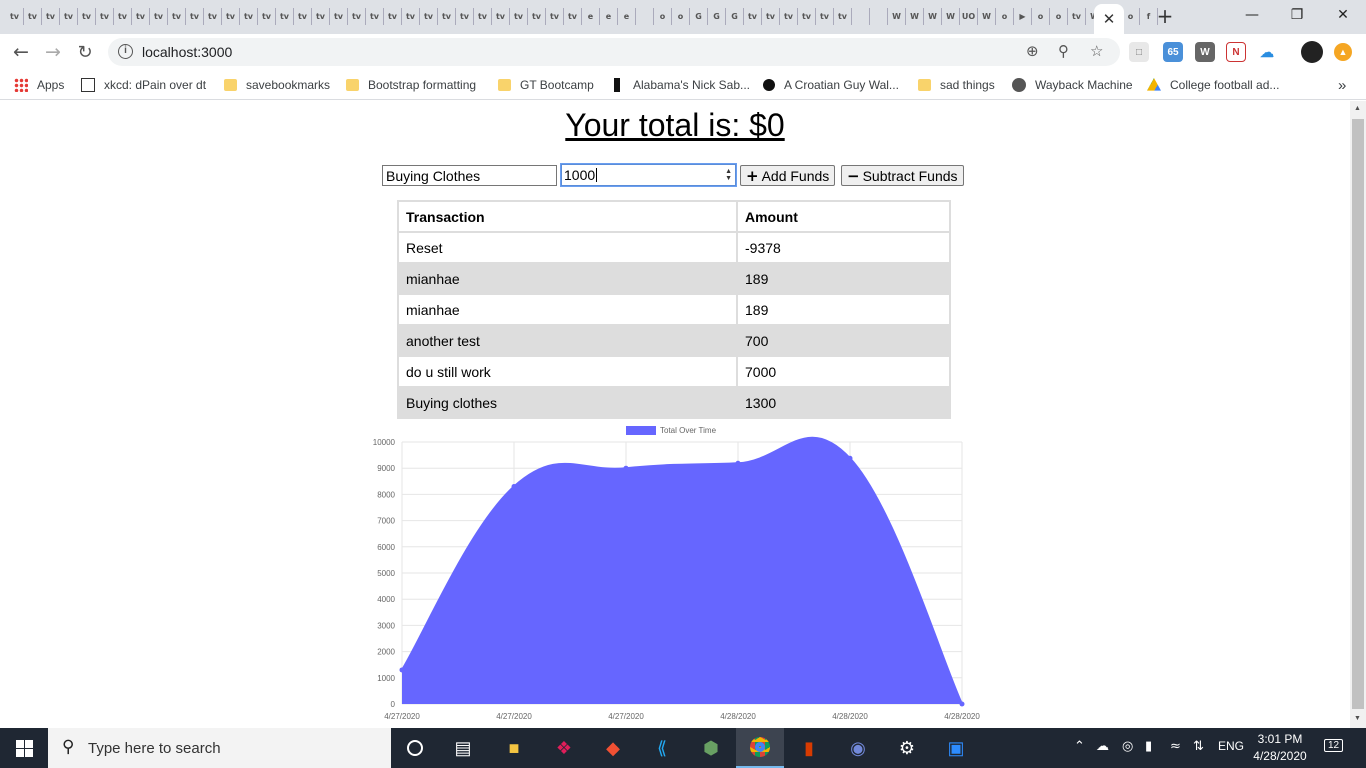 This screenshot has width=1366, height=768. I want to click on onedrive-icon: ☁, so click(1267, 52).